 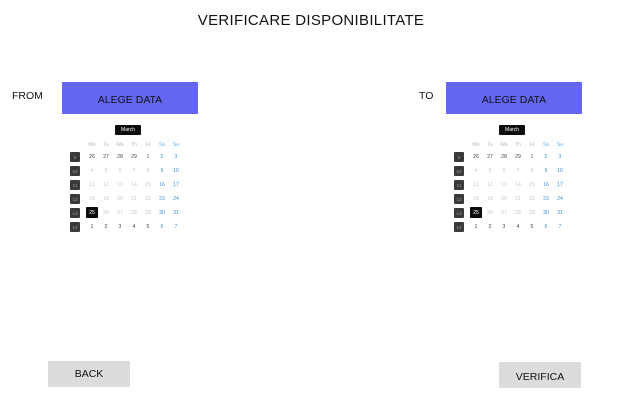 I want to click on verify-button: VERIFICA, so click(x=540, y=375).